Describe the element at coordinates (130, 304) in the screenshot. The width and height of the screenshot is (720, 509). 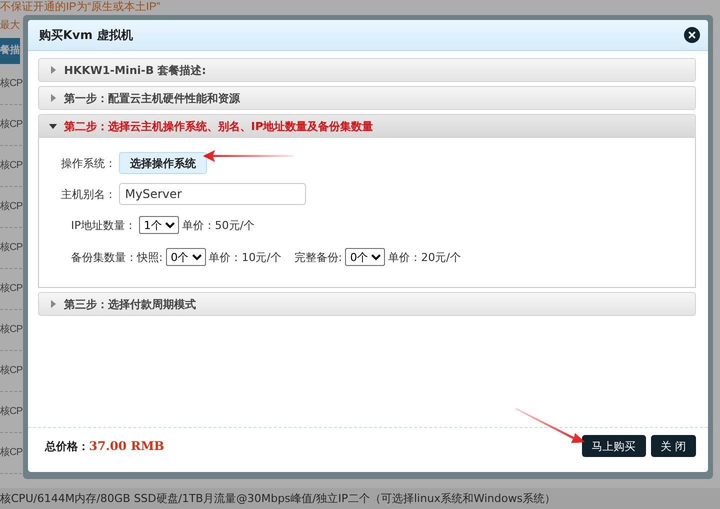
I see `section-title: 第三步：选择付款周期模式` at that location.